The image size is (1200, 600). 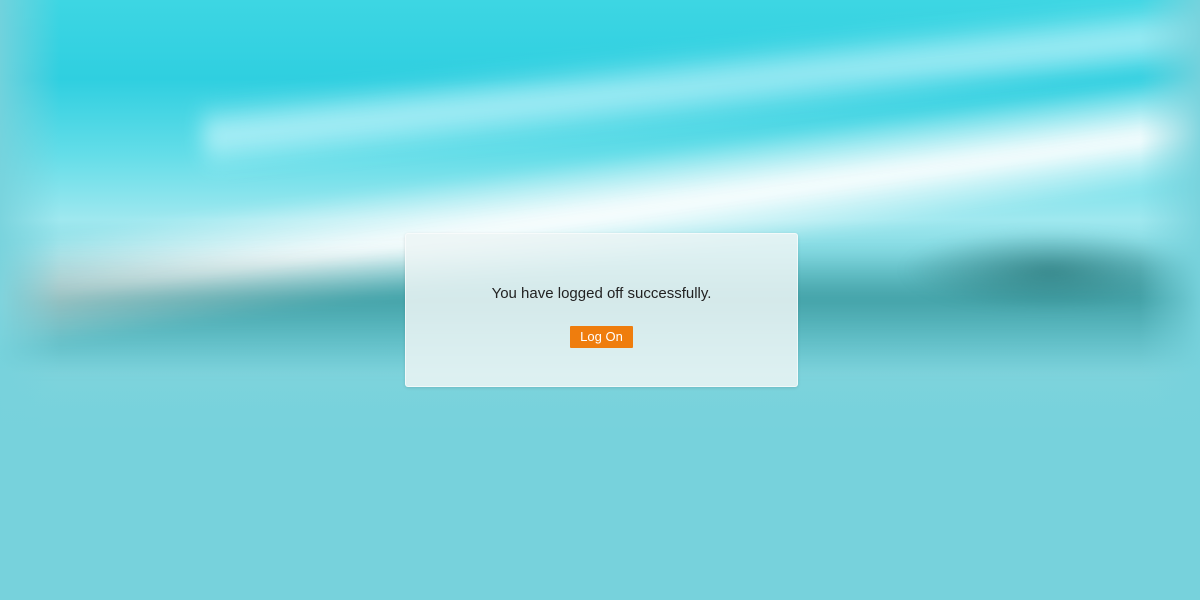 What do you see at coordinates (601, 293) in the screenshot?
I see `logoff-message: You have logged off successfully.` at bounding box center [601, 293].